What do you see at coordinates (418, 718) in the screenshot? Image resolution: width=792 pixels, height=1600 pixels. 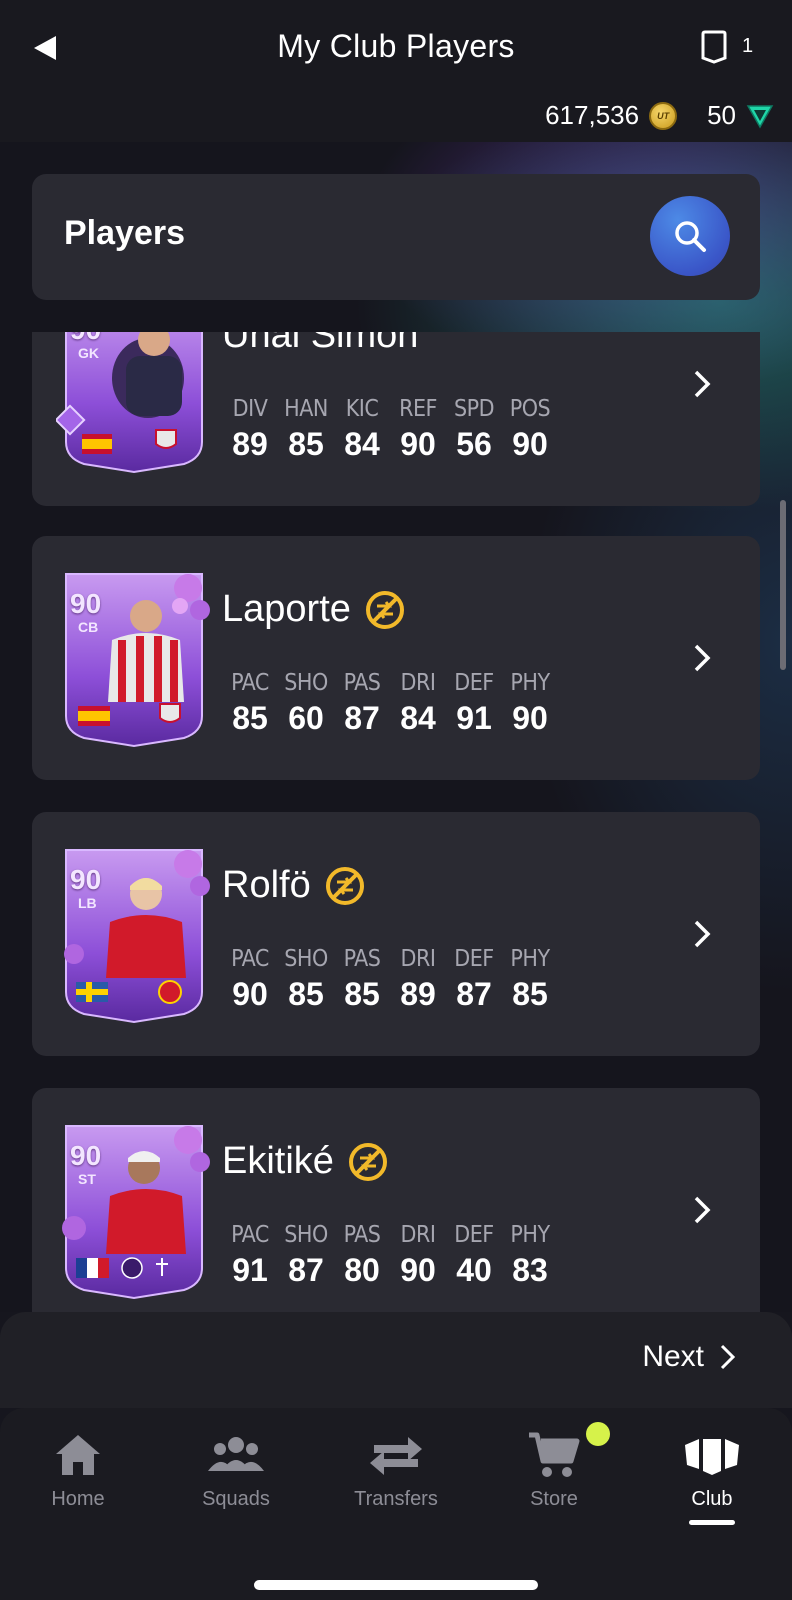 I see `stat-value: 84` at bounding box center [418, 718].